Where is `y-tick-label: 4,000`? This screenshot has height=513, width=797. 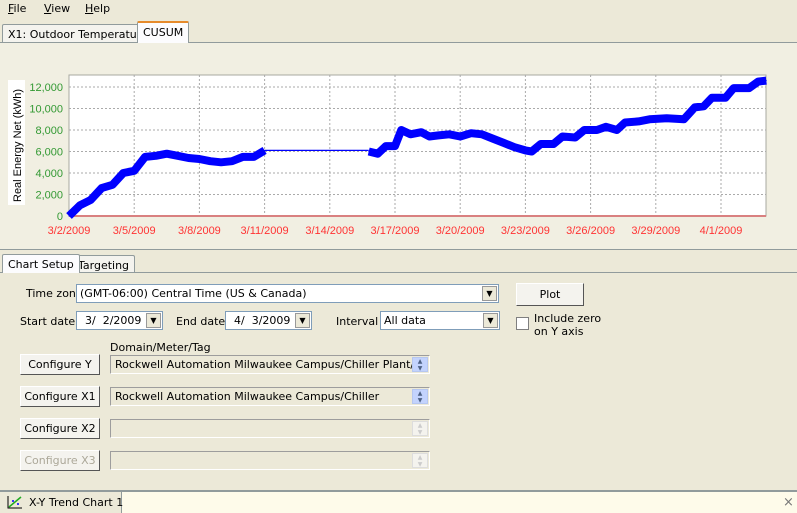 y-tick-label: 4,000 is located at coordinates (49, 174).